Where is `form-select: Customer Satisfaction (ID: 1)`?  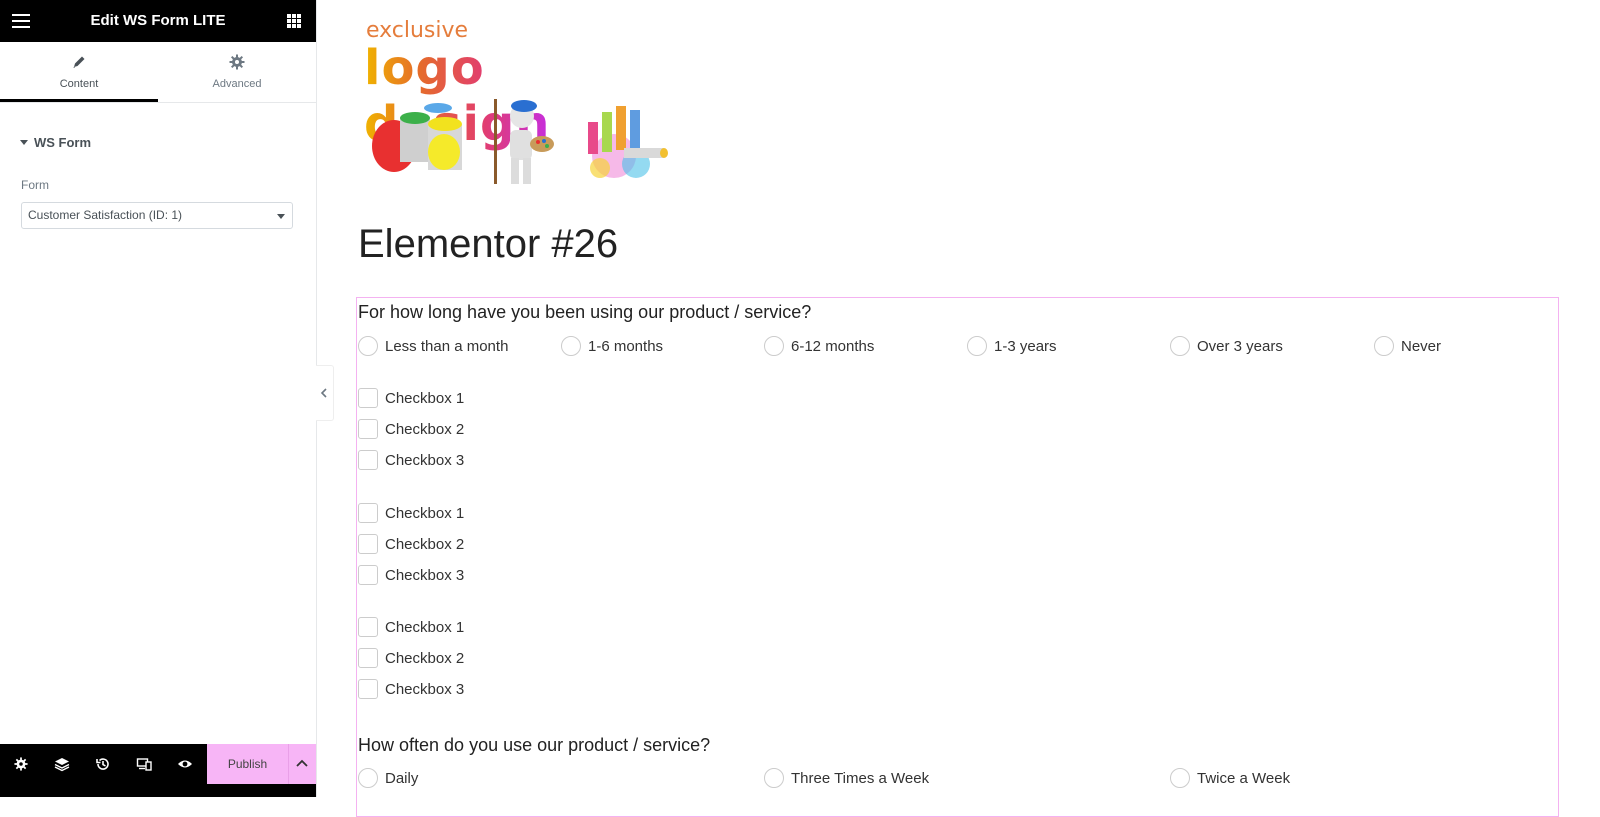
form-select: Customer Satisfaction (ID: 1) is located at coordinates (157, 215).